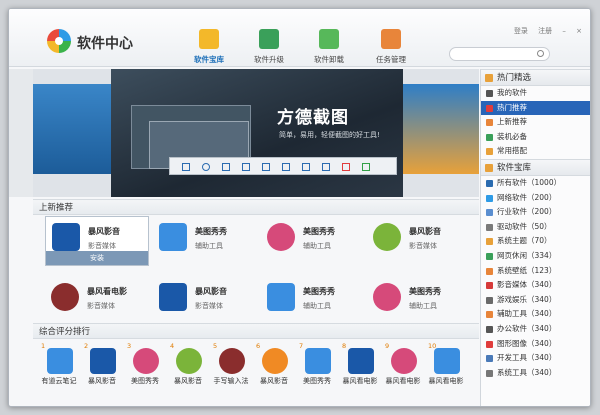 Image resolution: width=600 pixels, height=415 pixels. What do you see at coordinates (258, 346) in the screenshot?
I see `rank-number: 6` at bounding box center [258, 346].